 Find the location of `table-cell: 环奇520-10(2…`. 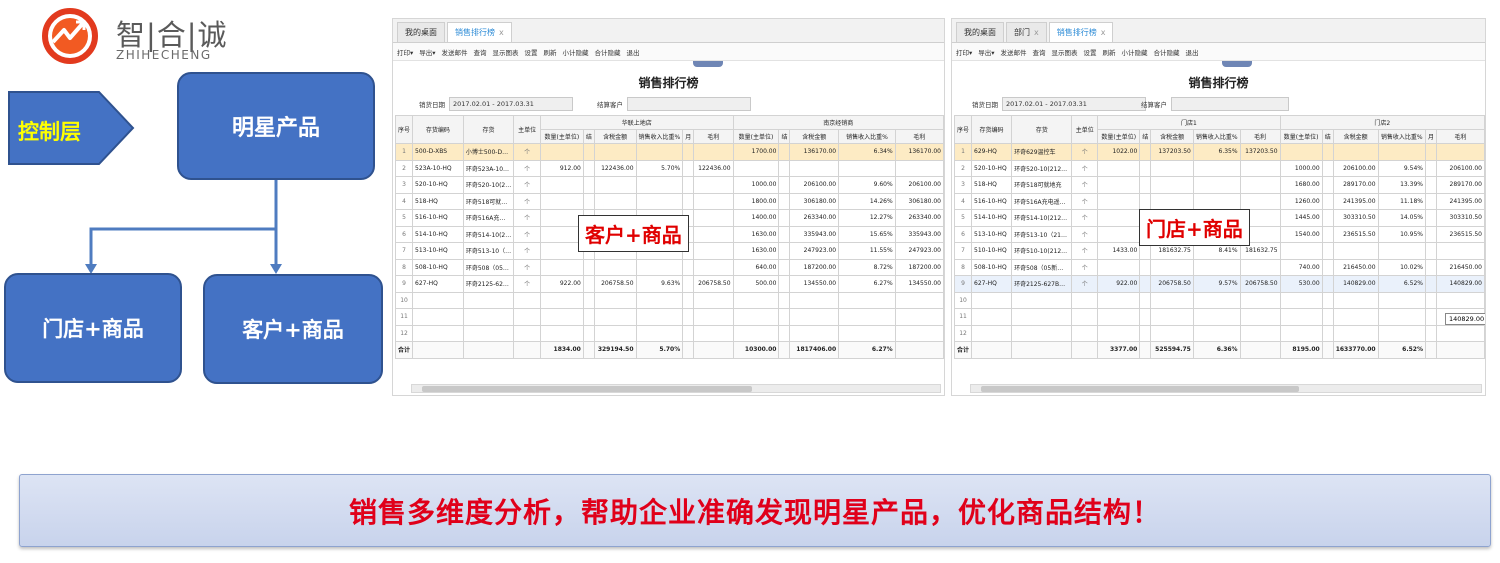

table-cell: 环奇520-10(2… is located at coordinates (488, 185).